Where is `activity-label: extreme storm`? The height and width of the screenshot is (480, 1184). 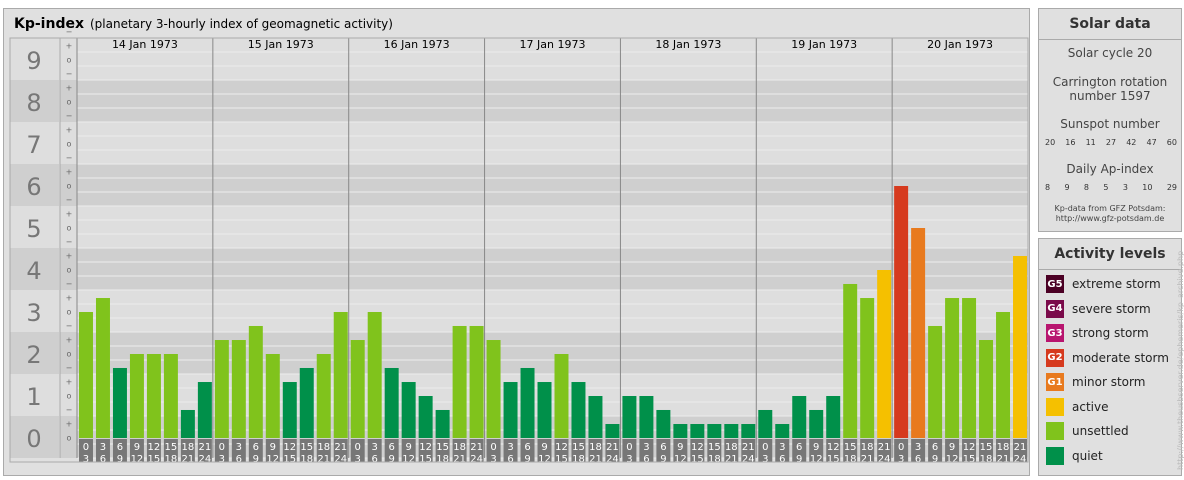
activity-label: extreme storm is located at coordinates (1116, 284).